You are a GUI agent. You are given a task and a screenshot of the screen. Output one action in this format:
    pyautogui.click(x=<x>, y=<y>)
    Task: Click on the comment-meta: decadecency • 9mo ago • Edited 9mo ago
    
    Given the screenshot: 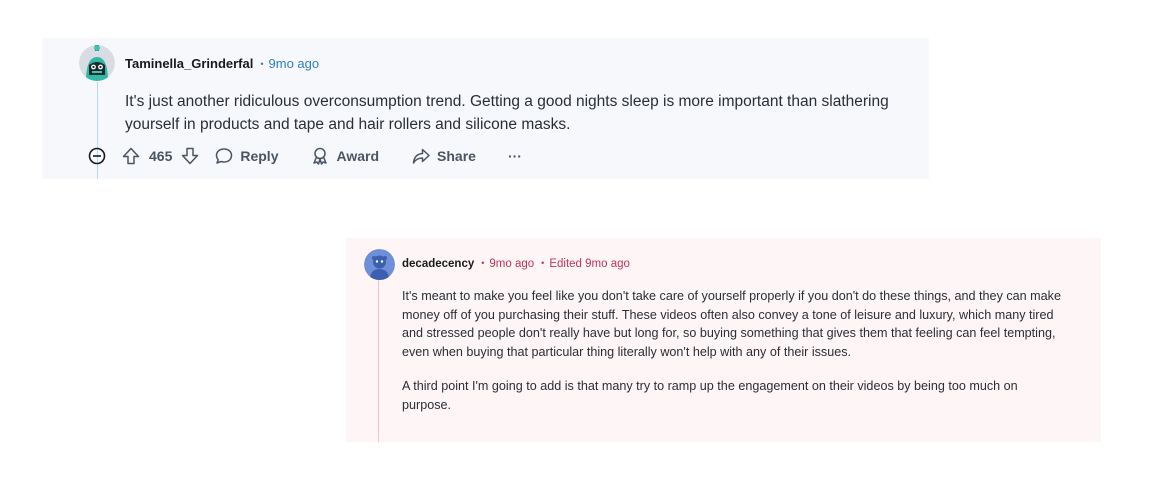 What is the action you would take?
    pyautogui.click(x=516, y=264)
    